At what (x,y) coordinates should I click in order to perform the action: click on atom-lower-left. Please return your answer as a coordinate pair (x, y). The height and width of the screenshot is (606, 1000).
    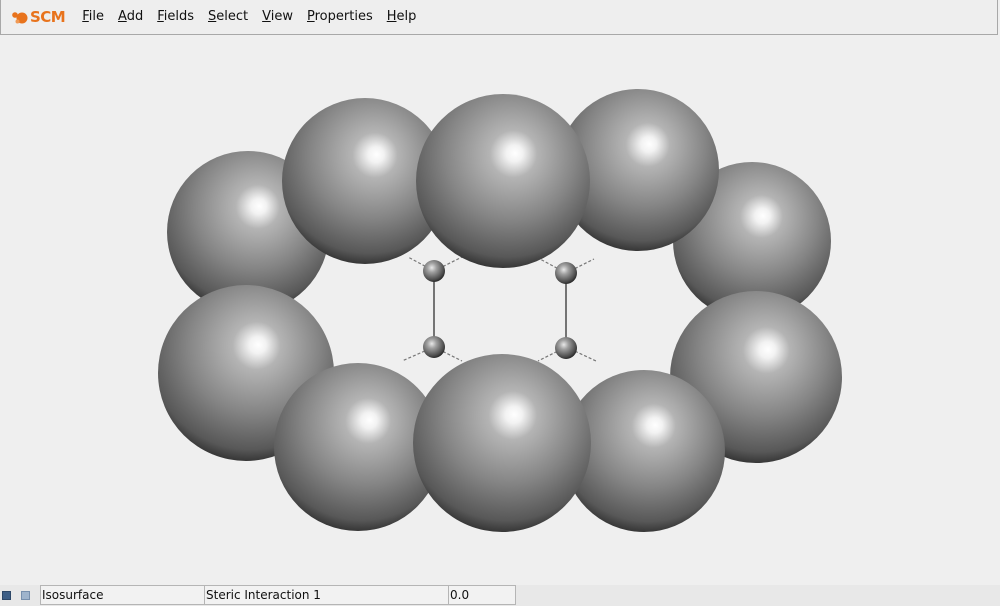
    Looking at the image, I should click on (434, 347).